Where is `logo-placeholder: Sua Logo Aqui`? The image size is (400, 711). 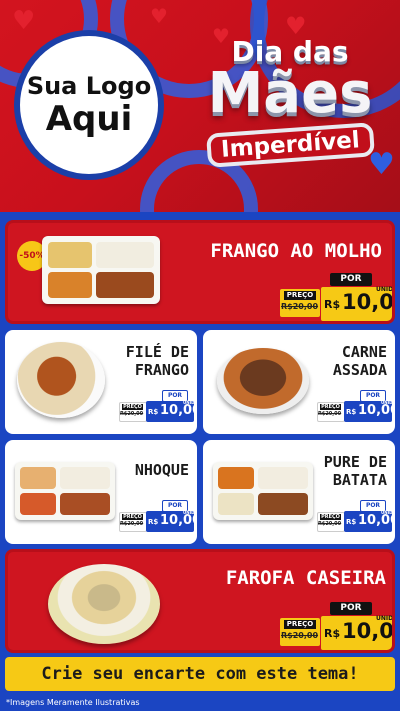
logo-placeholder: Sua Logo Aqui is located at coordinates (89, 105).